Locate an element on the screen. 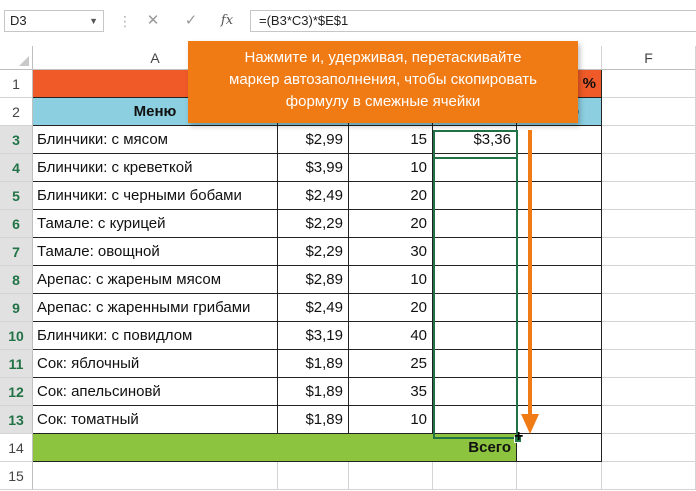  cancel-icon: ✕ is located at coordinates (153, 21).